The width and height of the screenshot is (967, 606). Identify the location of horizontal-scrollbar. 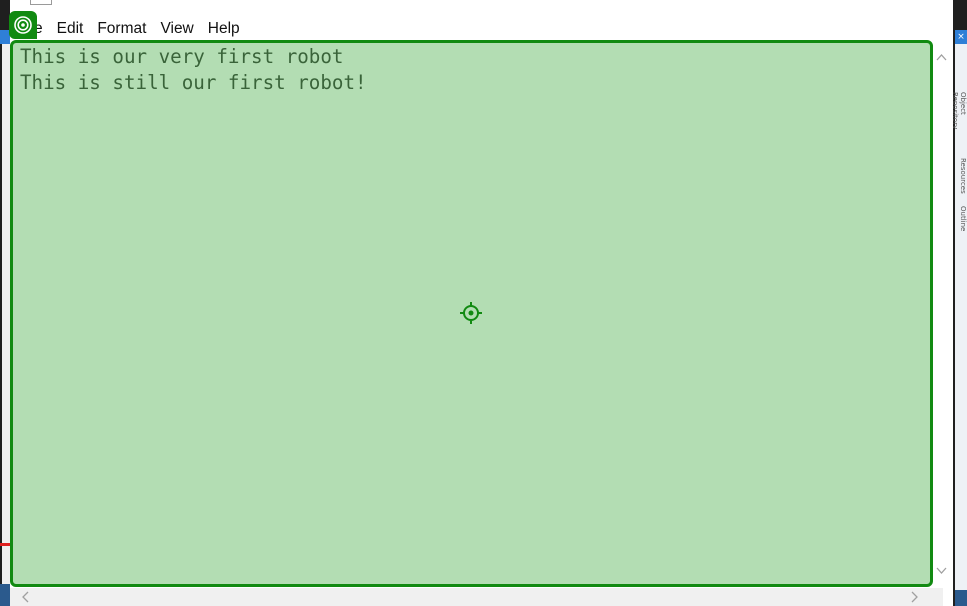
(476, 597).